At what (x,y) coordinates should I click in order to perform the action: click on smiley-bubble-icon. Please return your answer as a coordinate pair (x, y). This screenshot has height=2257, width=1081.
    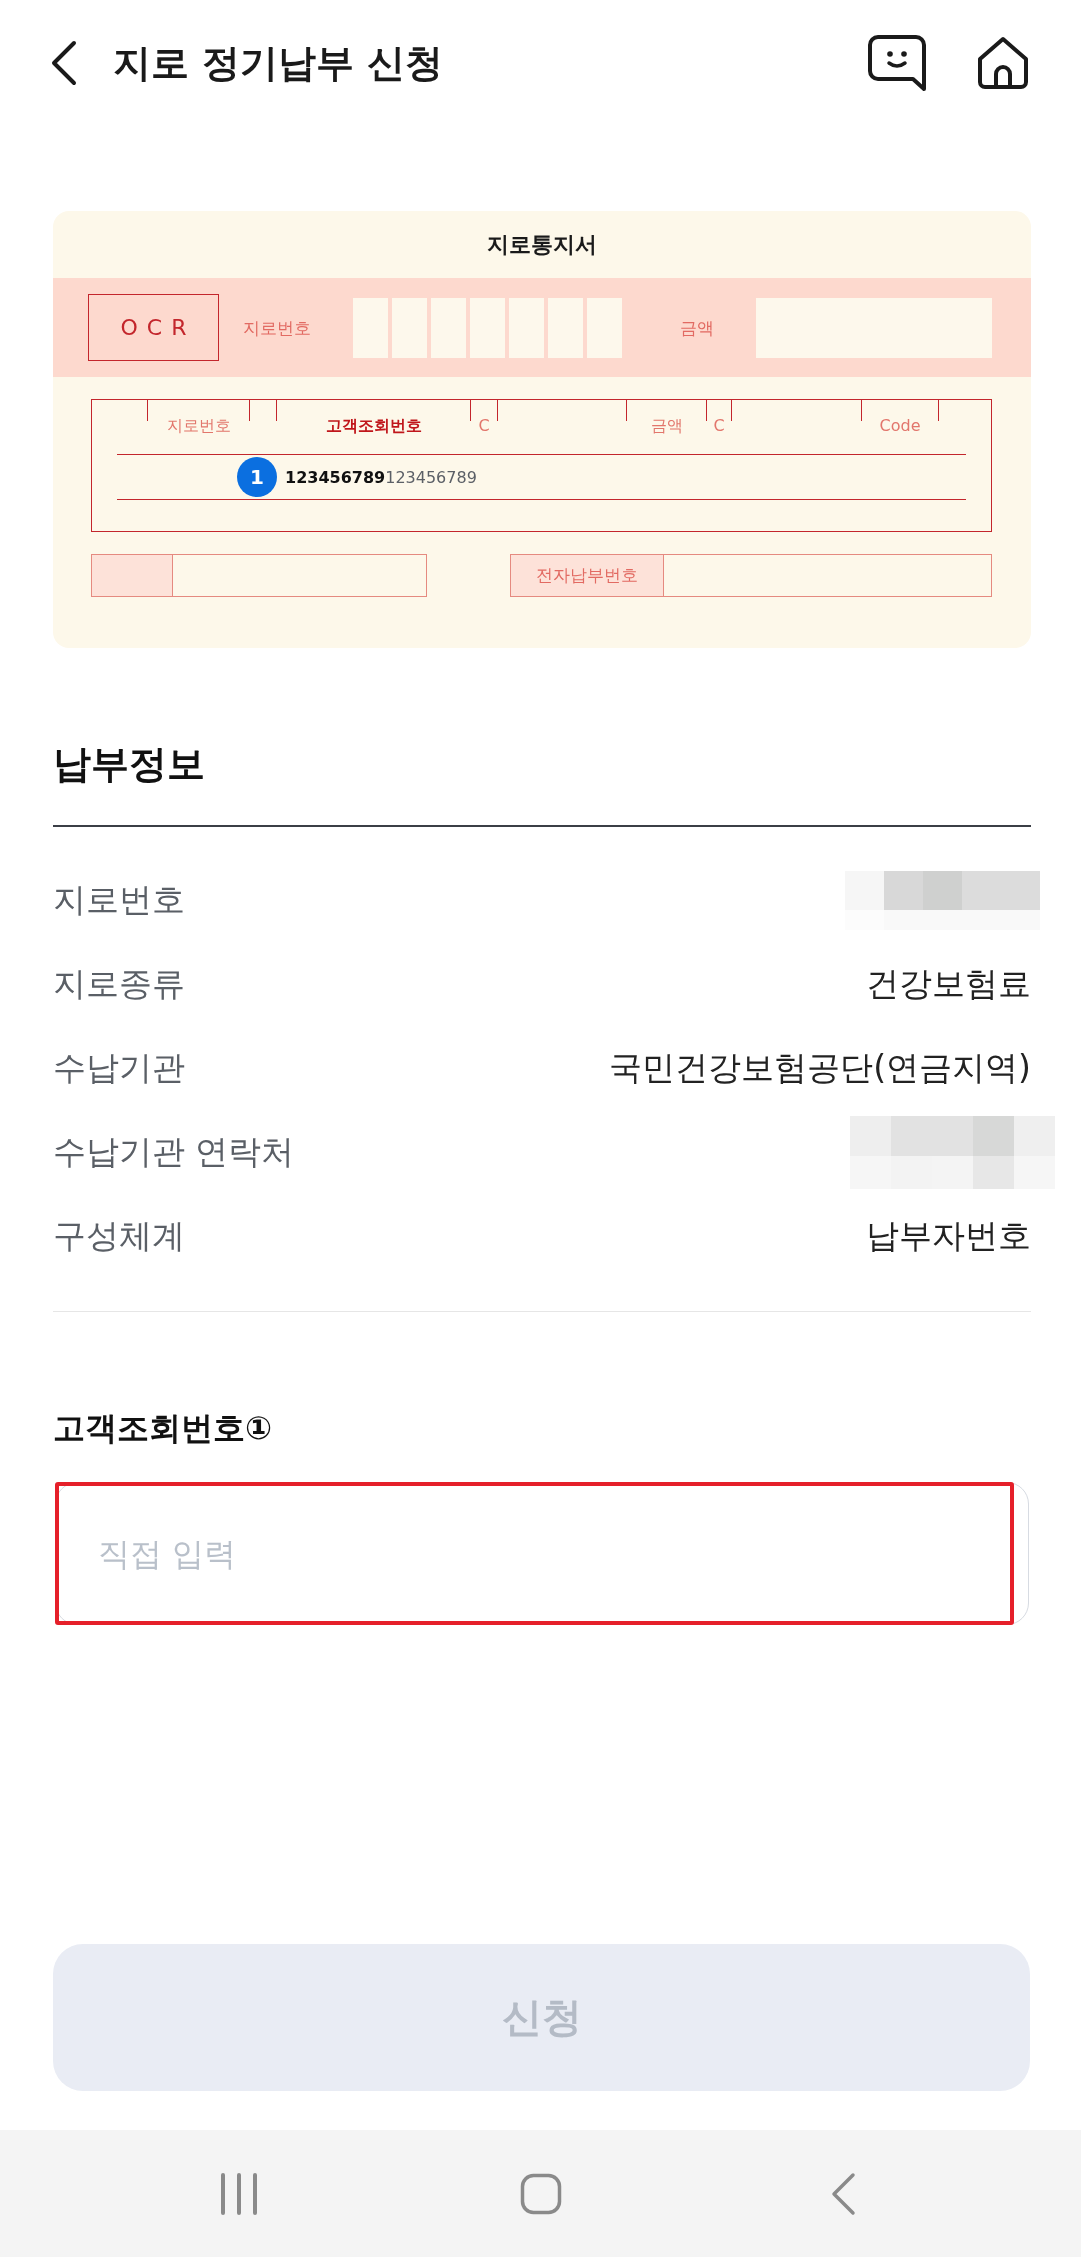
    Looking at the image, I should click on (897, 62).